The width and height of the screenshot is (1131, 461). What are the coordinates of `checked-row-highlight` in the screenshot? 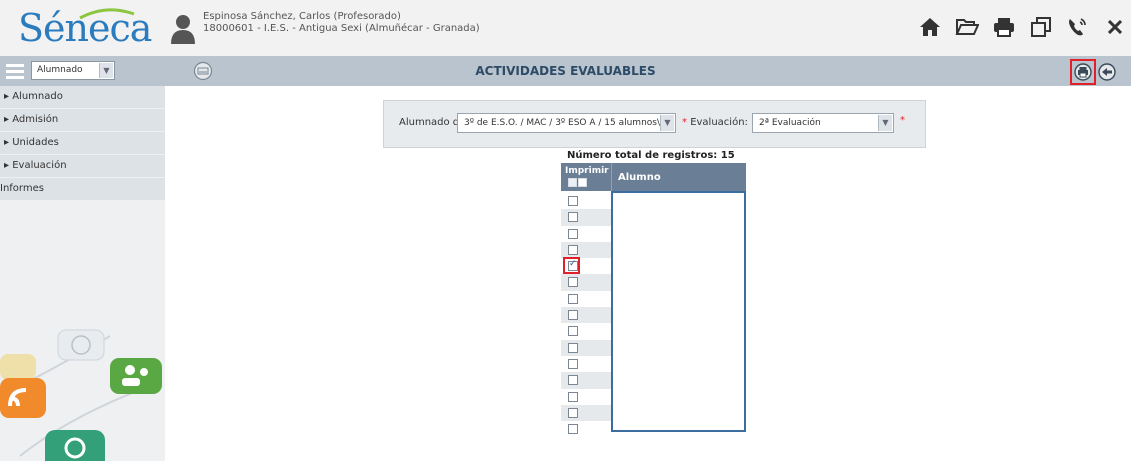 It's located at (571, 265).